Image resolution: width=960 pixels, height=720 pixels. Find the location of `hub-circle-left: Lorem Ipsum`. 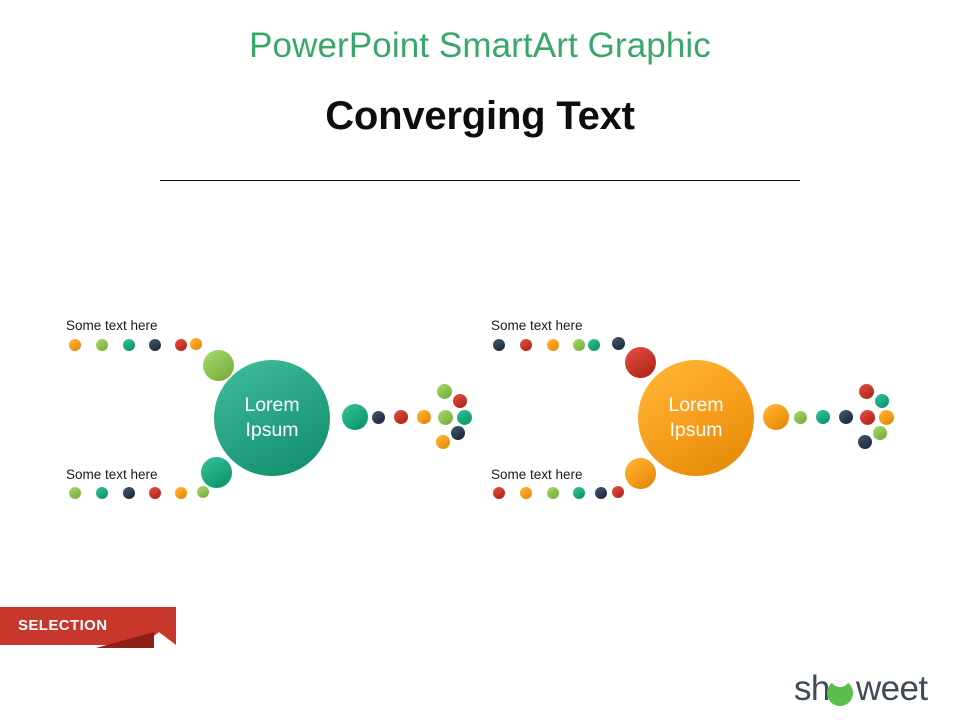

hub-circle-left: Lorem Ipsum is located at coordinates (272, 418).